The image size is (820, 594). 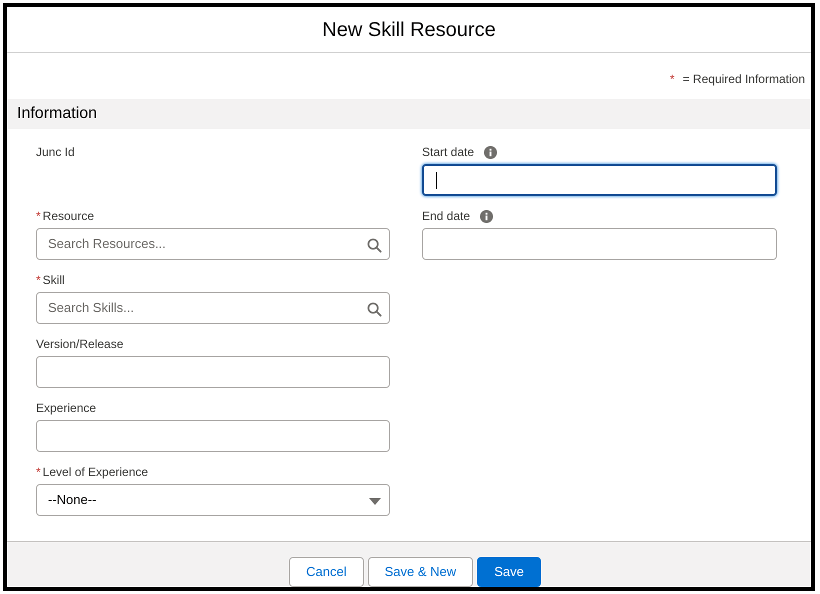 I want to click on field-label: Junc Id, so click(x=55, y=152).